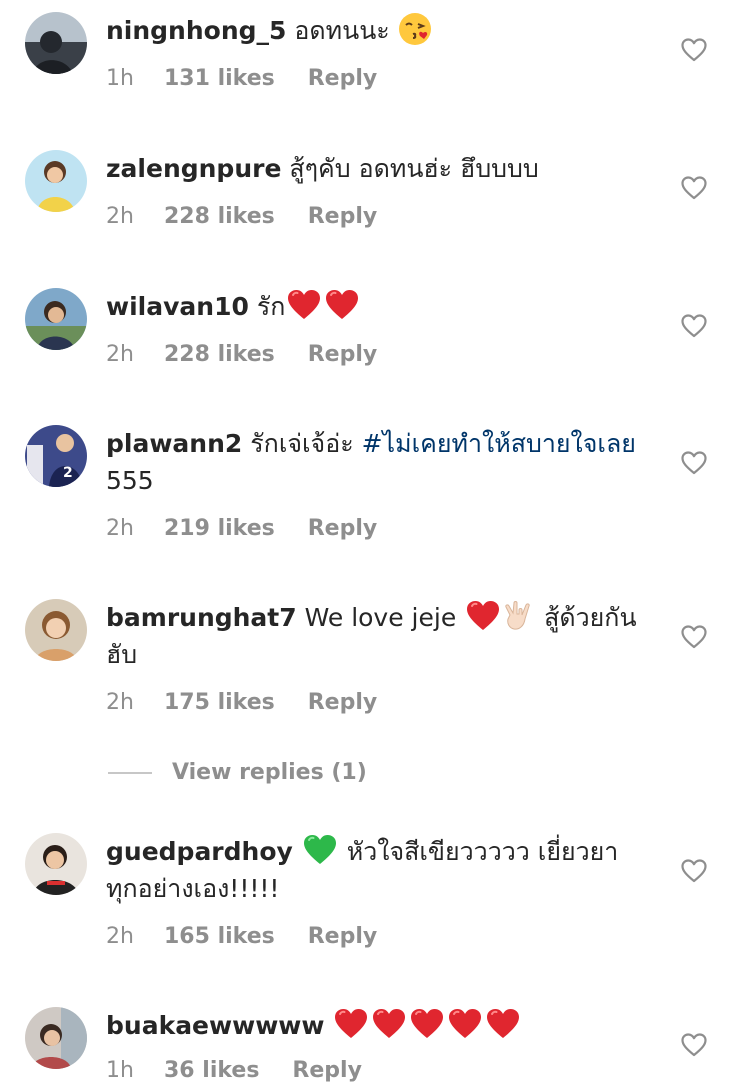 This screenshot has width=750, height=1088. What do you see at coordinates (130, 480) in the screenshot?
I see `comment-body-after: 555` at bounding box center [130, 480].